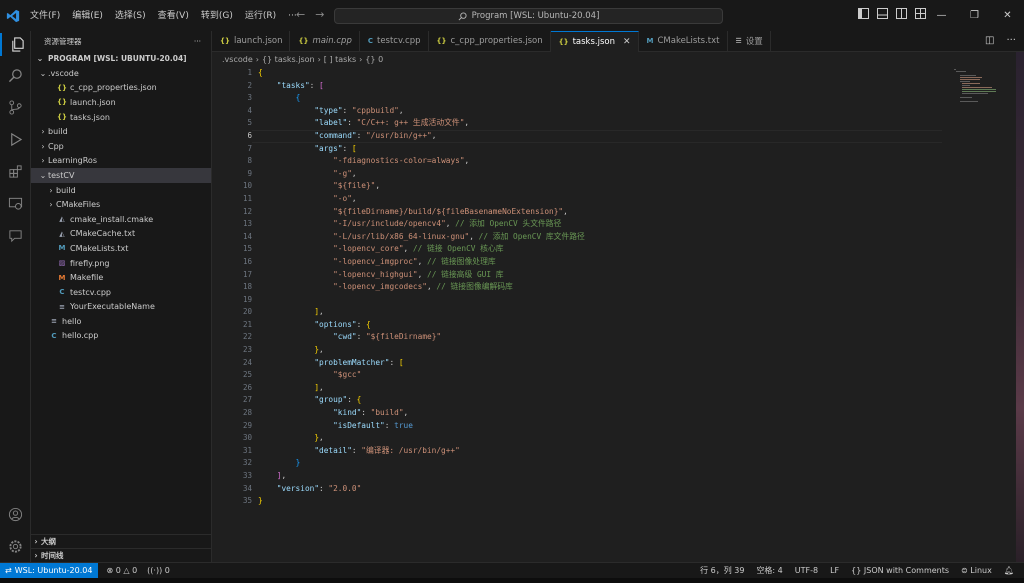  Describe the element at coordinates (421, 426) in the screenshot. I see `code-line: "isDefault": true` at that location.